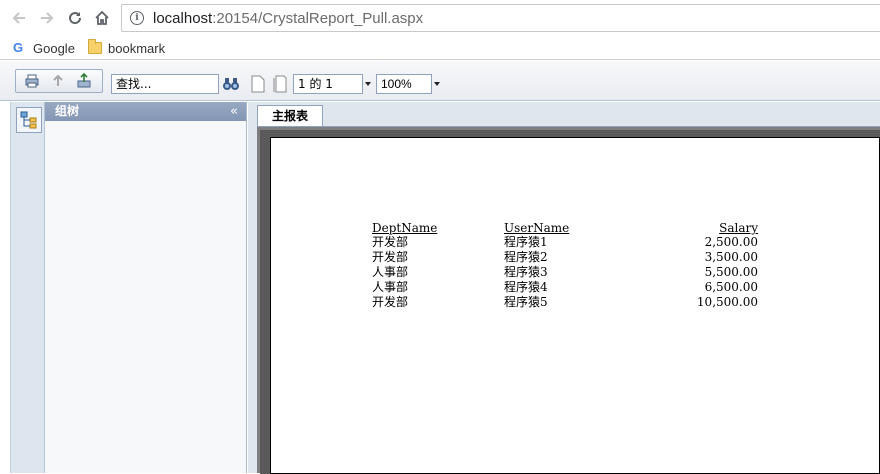 The width and height of the screenshot is (880, 474). What do you see at coordinates (564, 114) in the screenshot?
I see `tab-strip: 主报表` at bounding box center [564, 114].